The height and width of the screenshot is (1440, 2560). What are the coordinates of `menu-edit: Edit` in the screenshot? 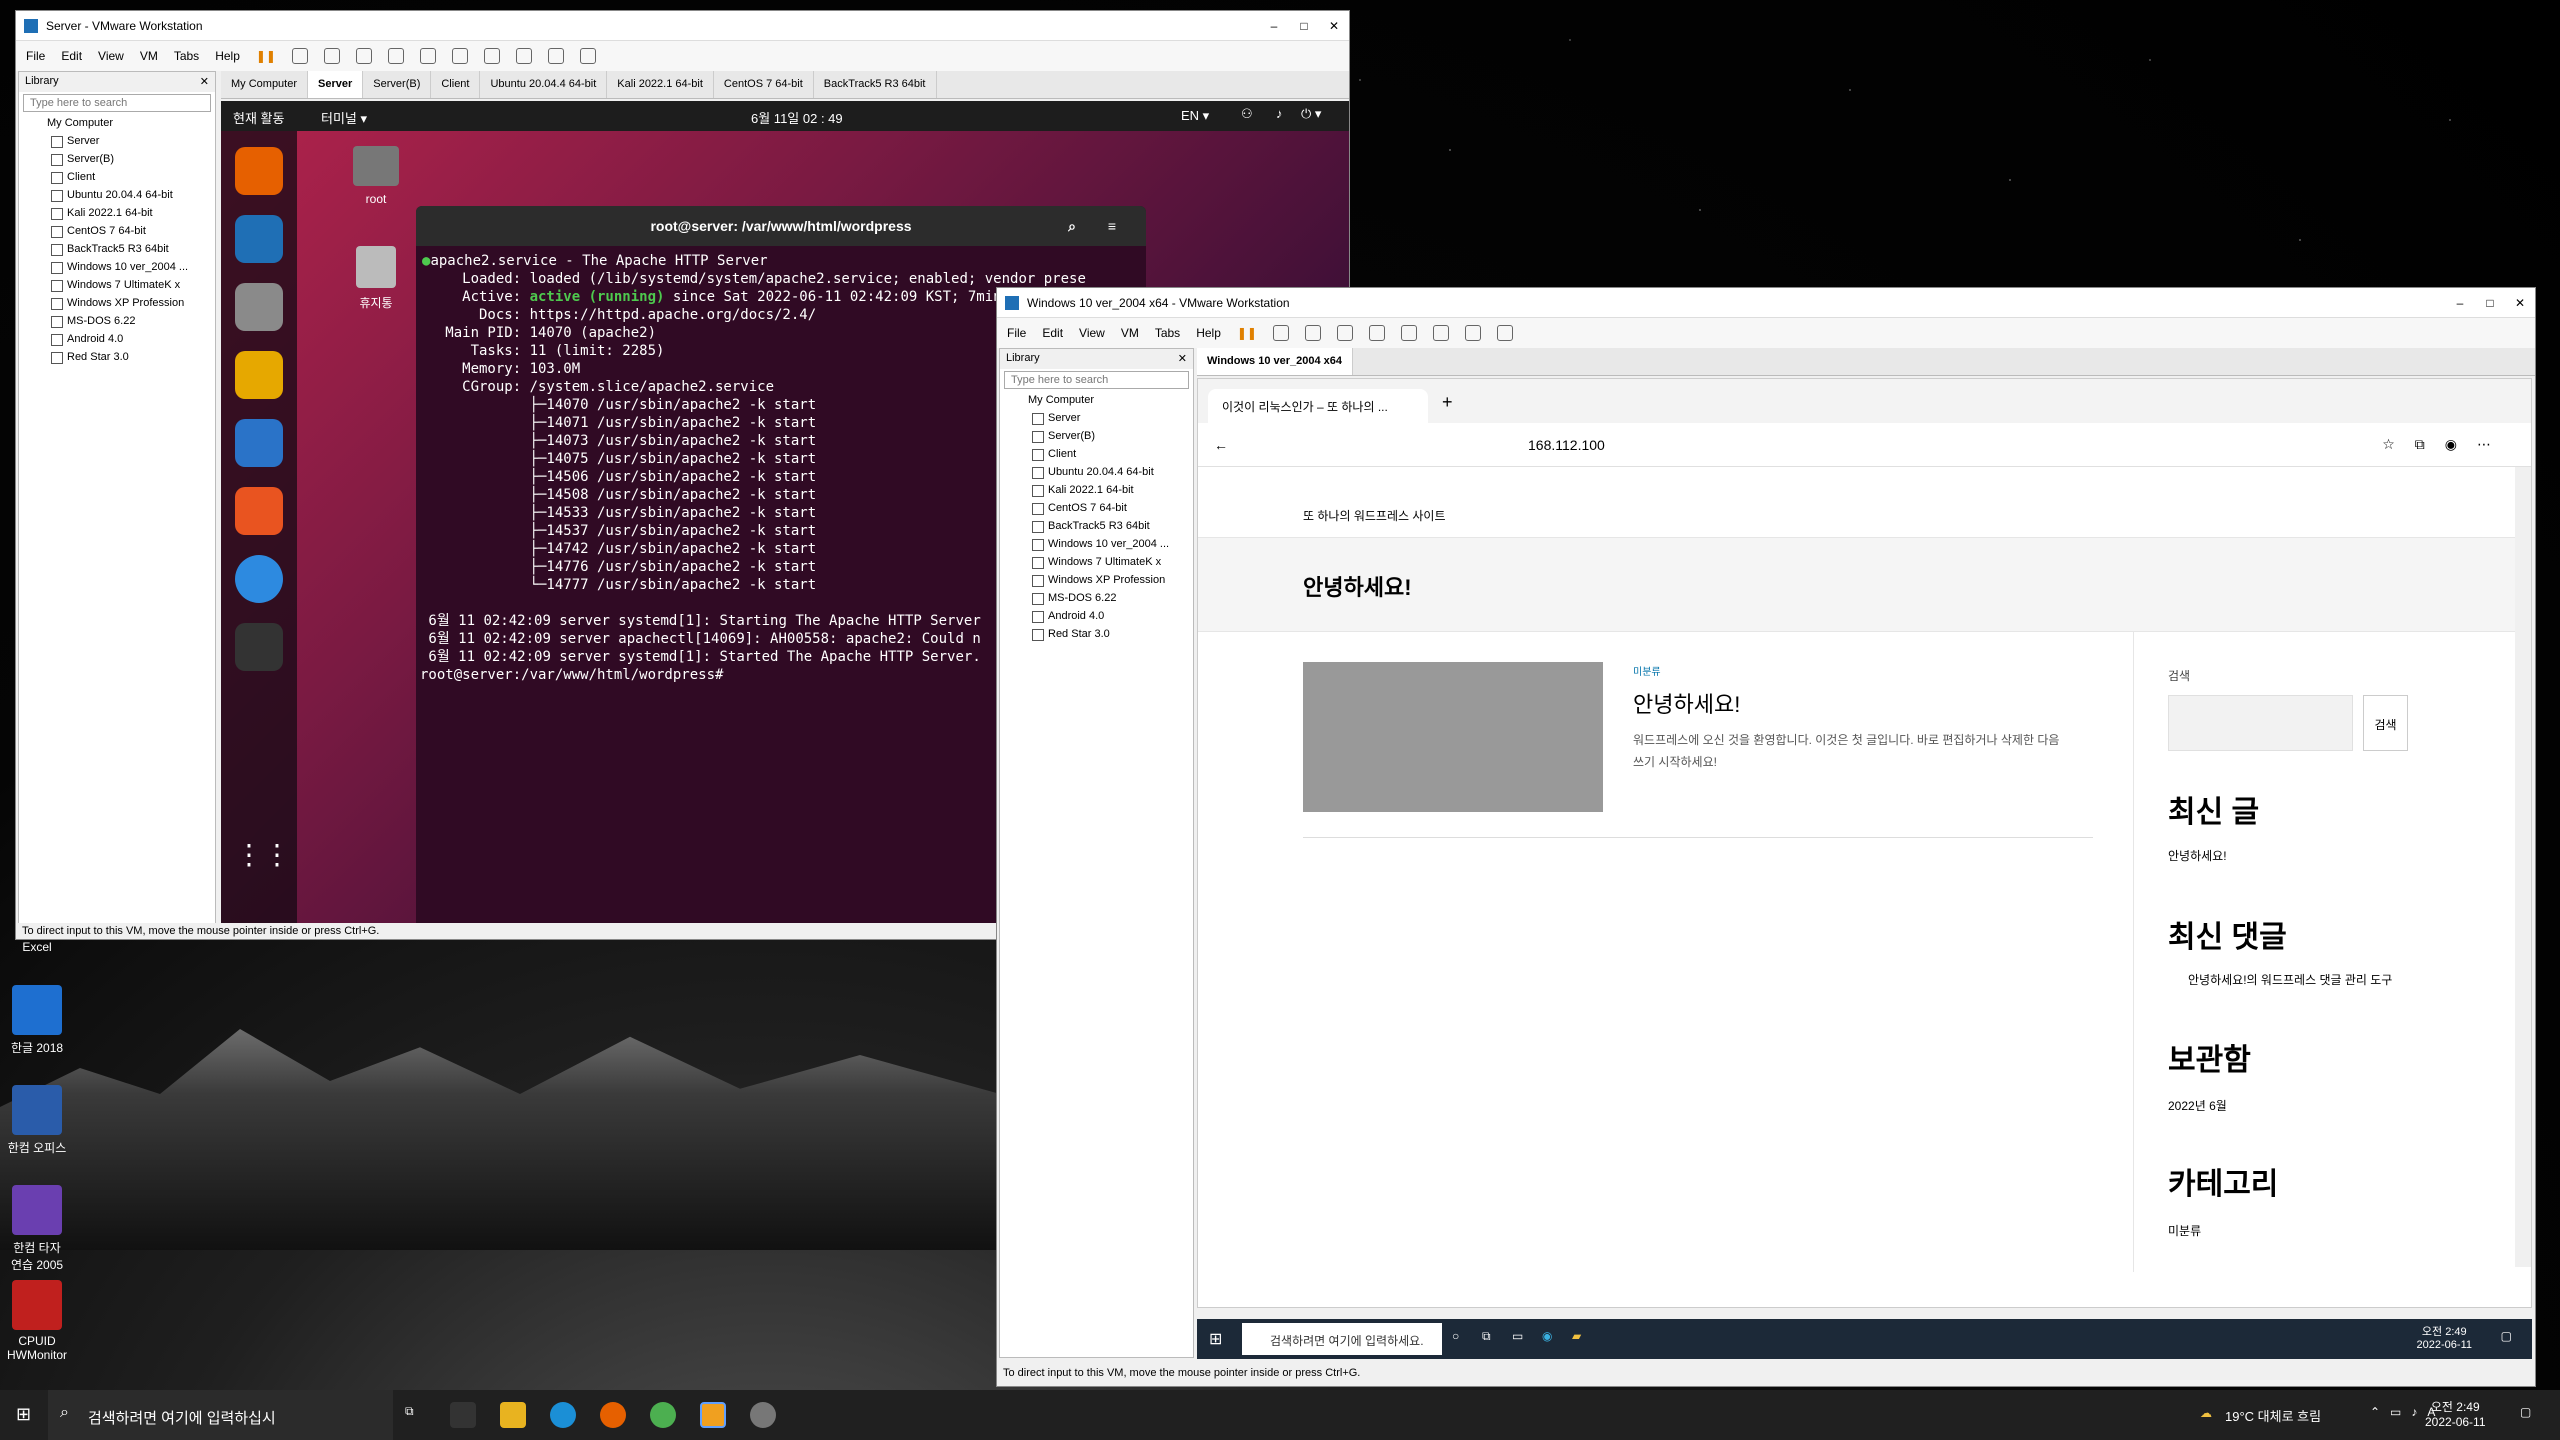 It's located at (71, 56).